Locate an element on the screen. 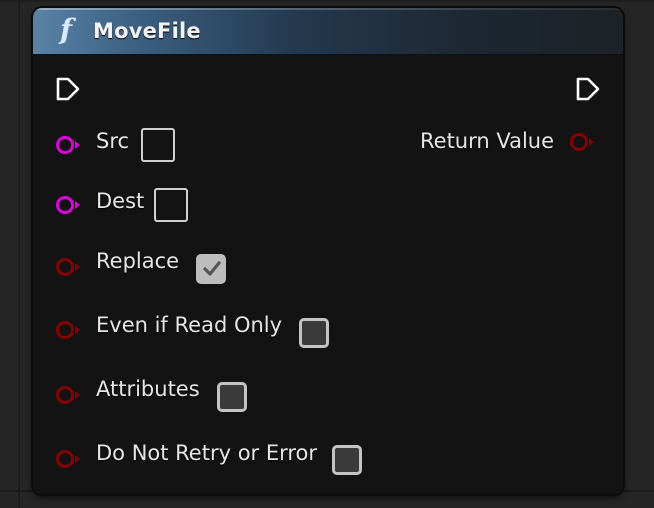 This screenshot has height=508, width=654. exec-output-pin is located at coordinates (588, 89).